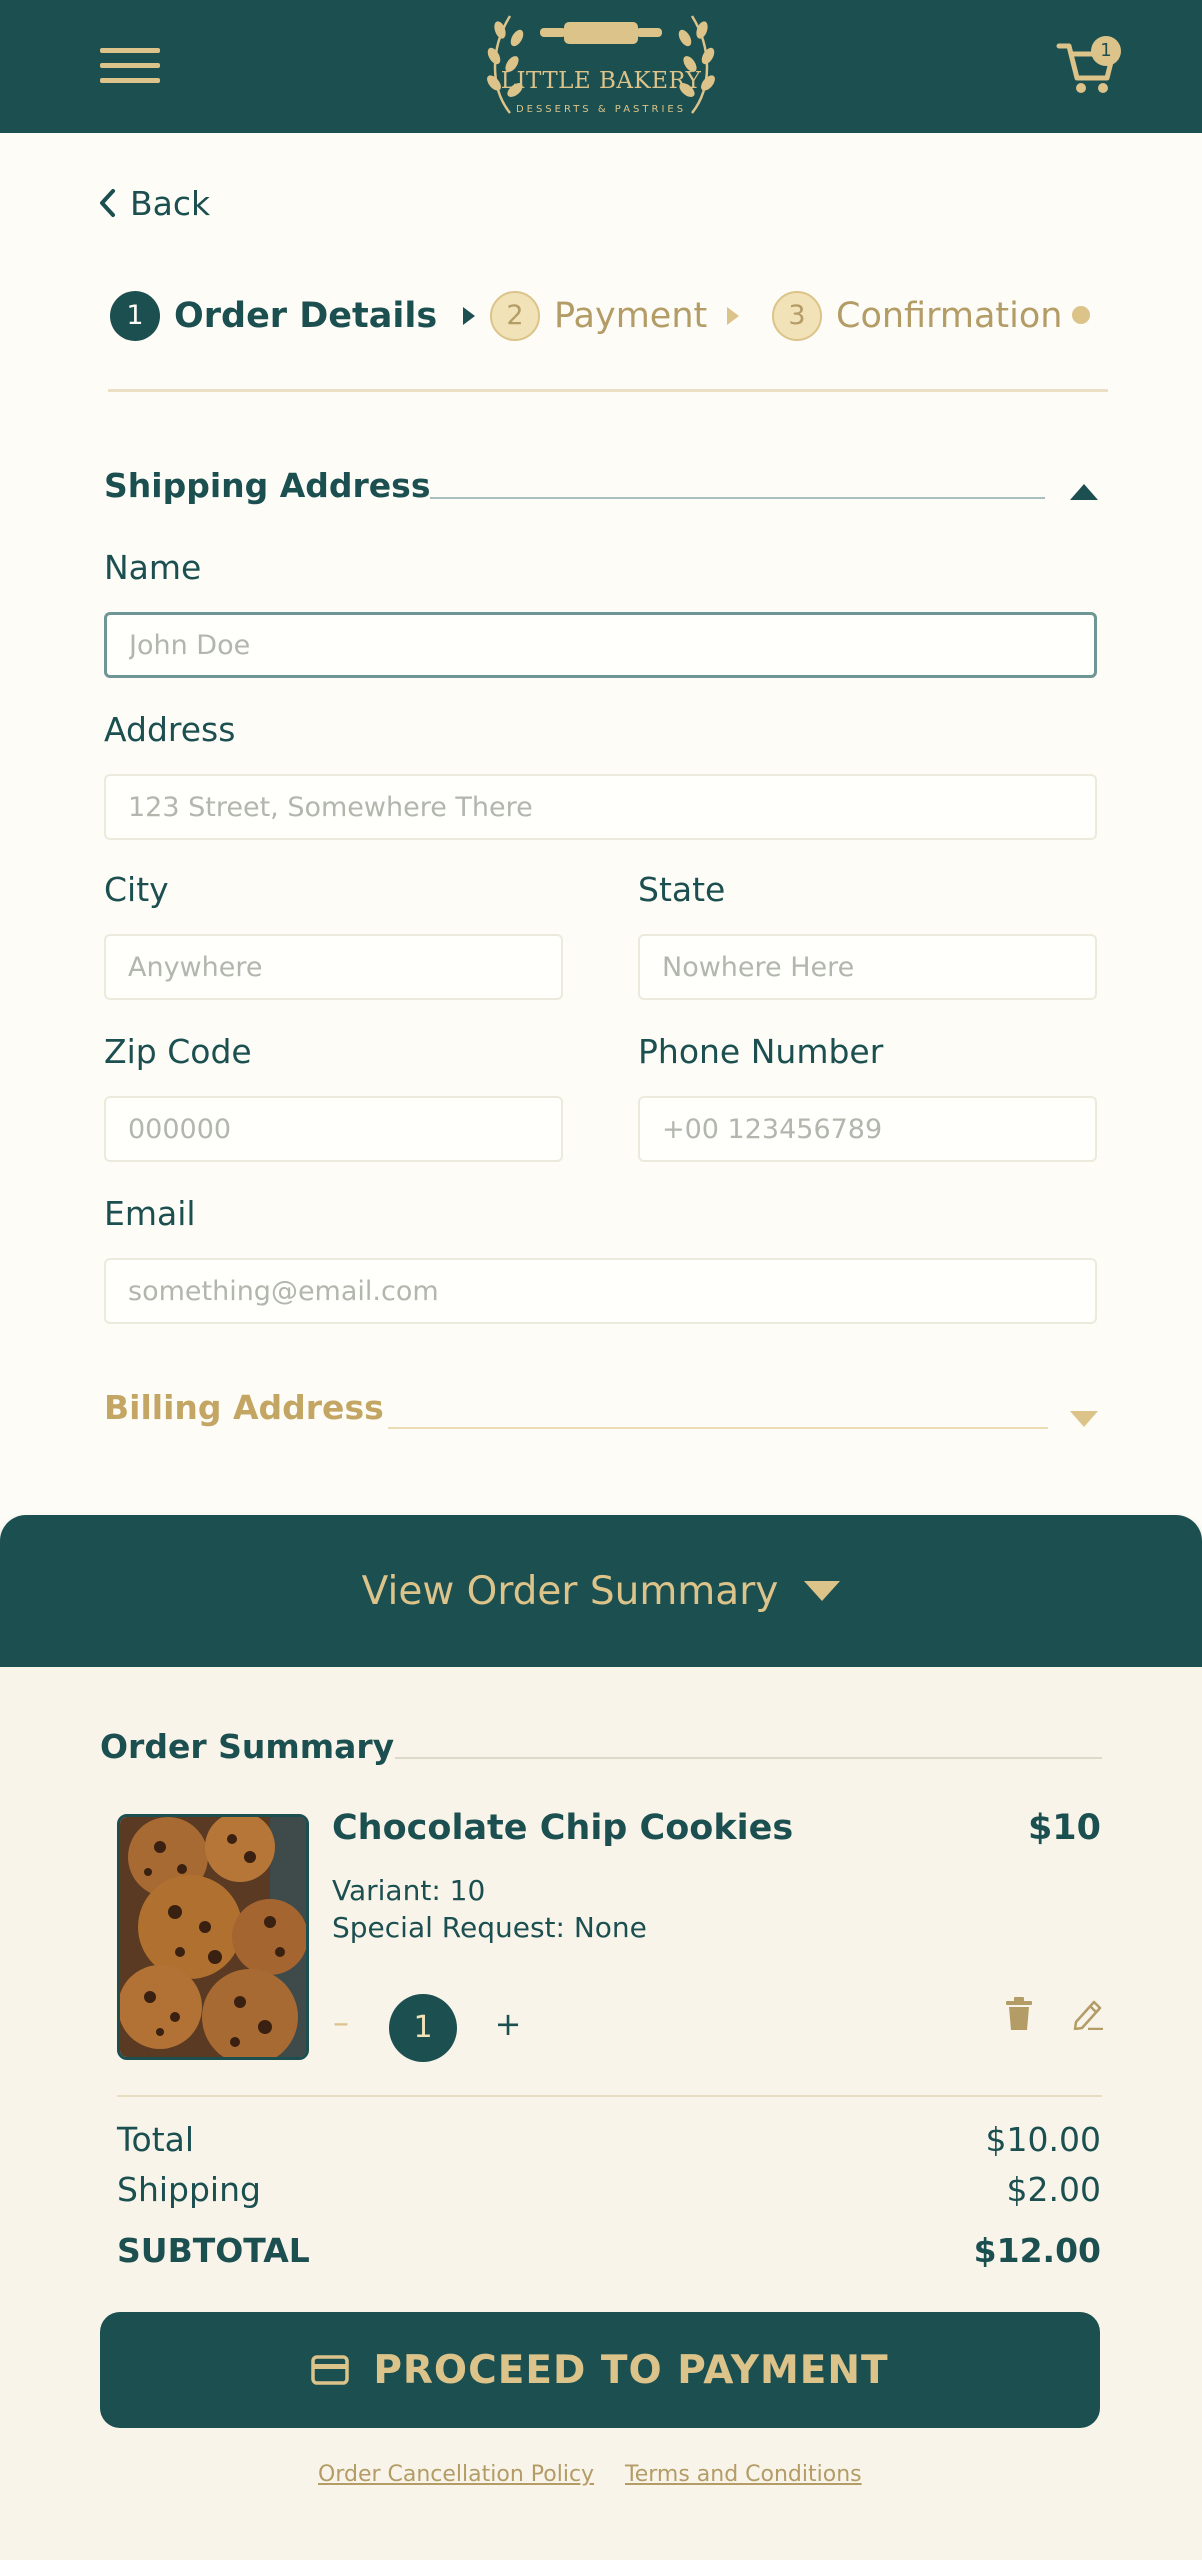  What do you see at coordinates (600, 807) in the screenshot?
I see `address-input` at bounding box center [600, 807].